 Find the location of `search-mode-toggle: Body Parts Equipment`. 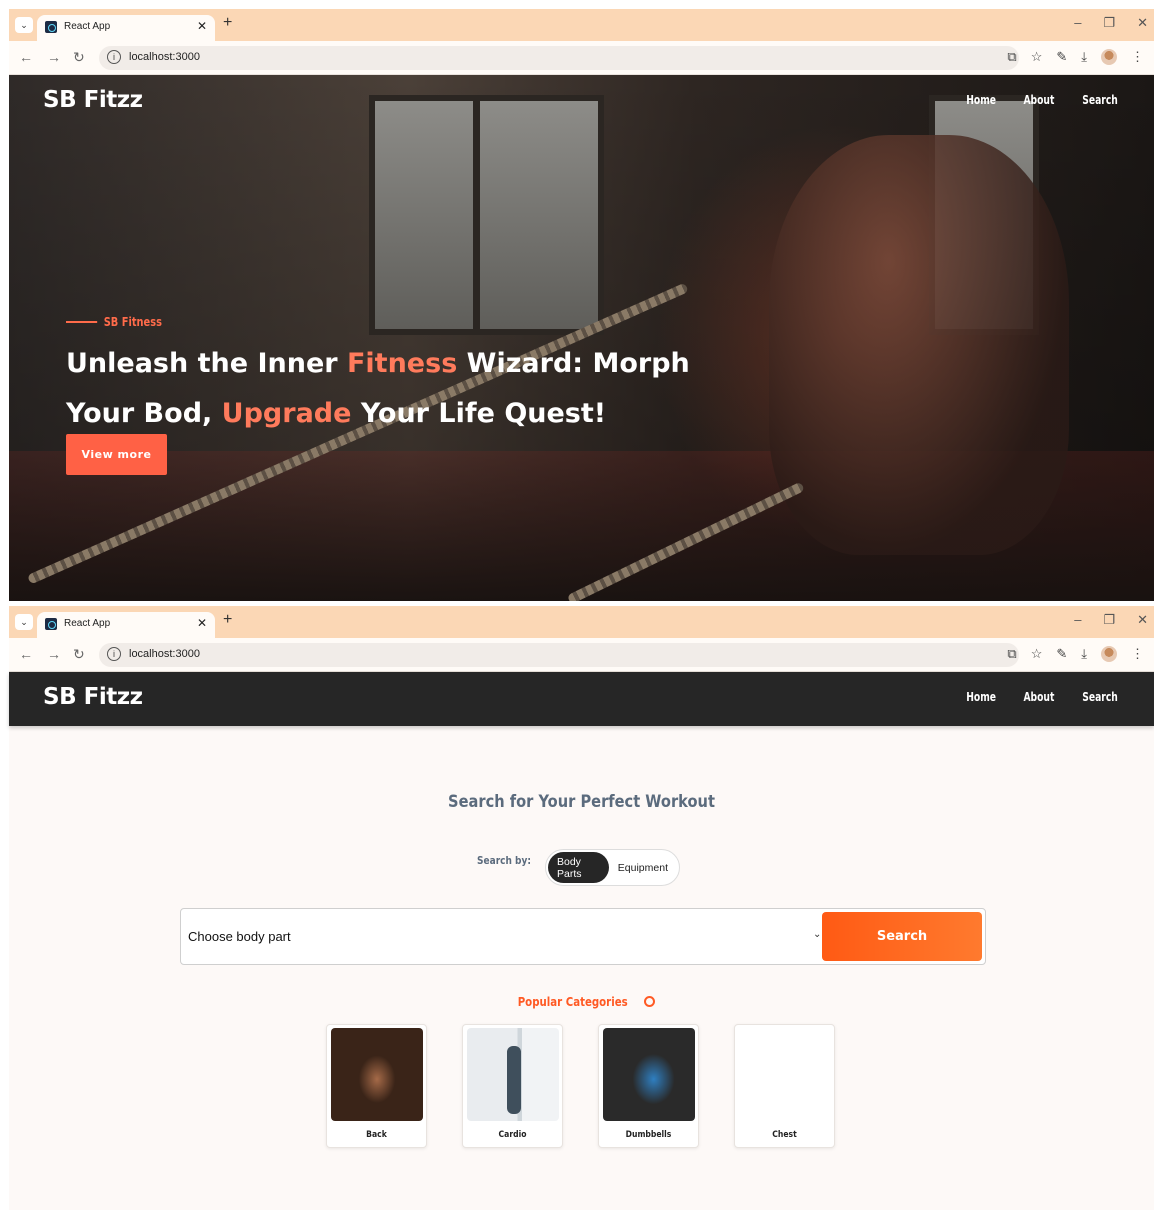

search-mode-toggle: Body Parts Equipment is located at coordinates (612, 867).